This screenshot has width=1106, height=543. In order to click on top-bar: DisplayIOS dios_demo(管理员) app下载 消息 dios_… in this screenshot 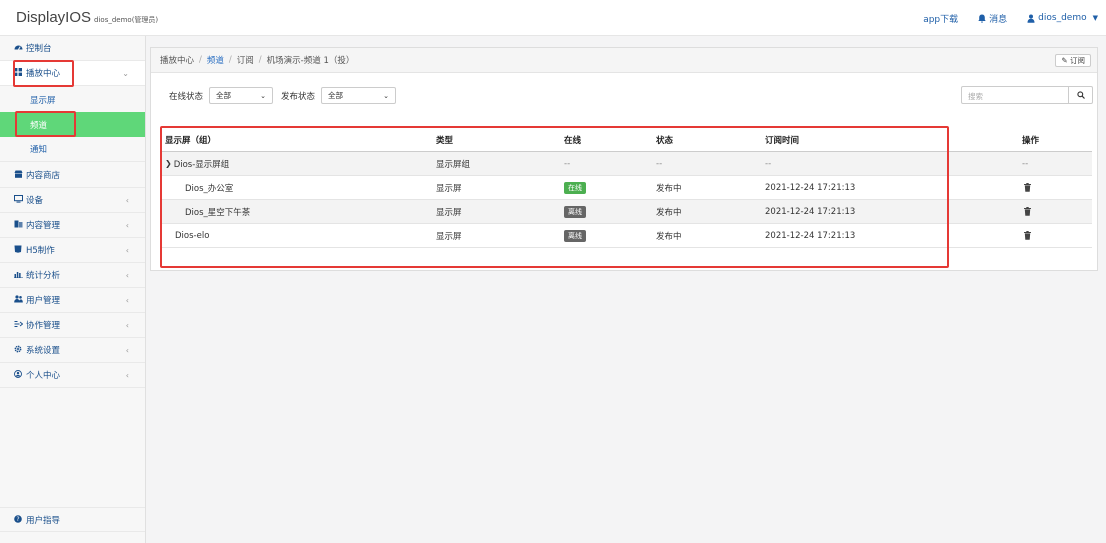, I will do `click(553, 18)`.